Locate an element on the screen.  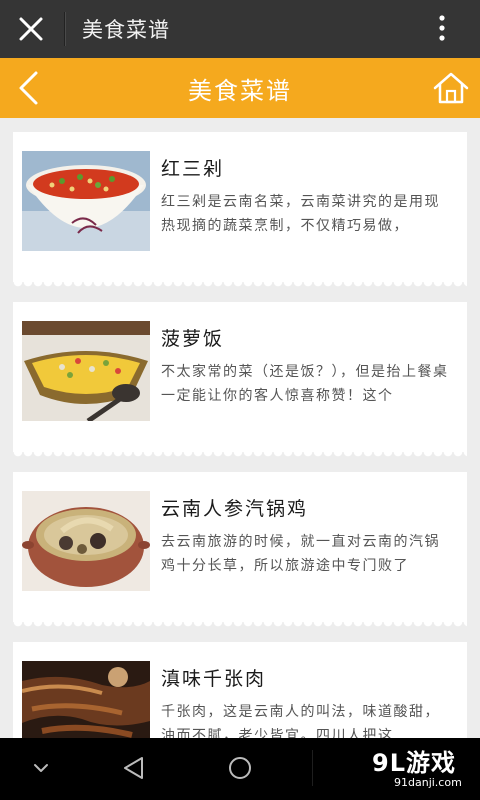
recipe-description: 红三剁是云南名菜，云南菜讲究的是用现热现摘的蔬菜烹制，不仅精巧易做， is located at coordinates (300, 214).